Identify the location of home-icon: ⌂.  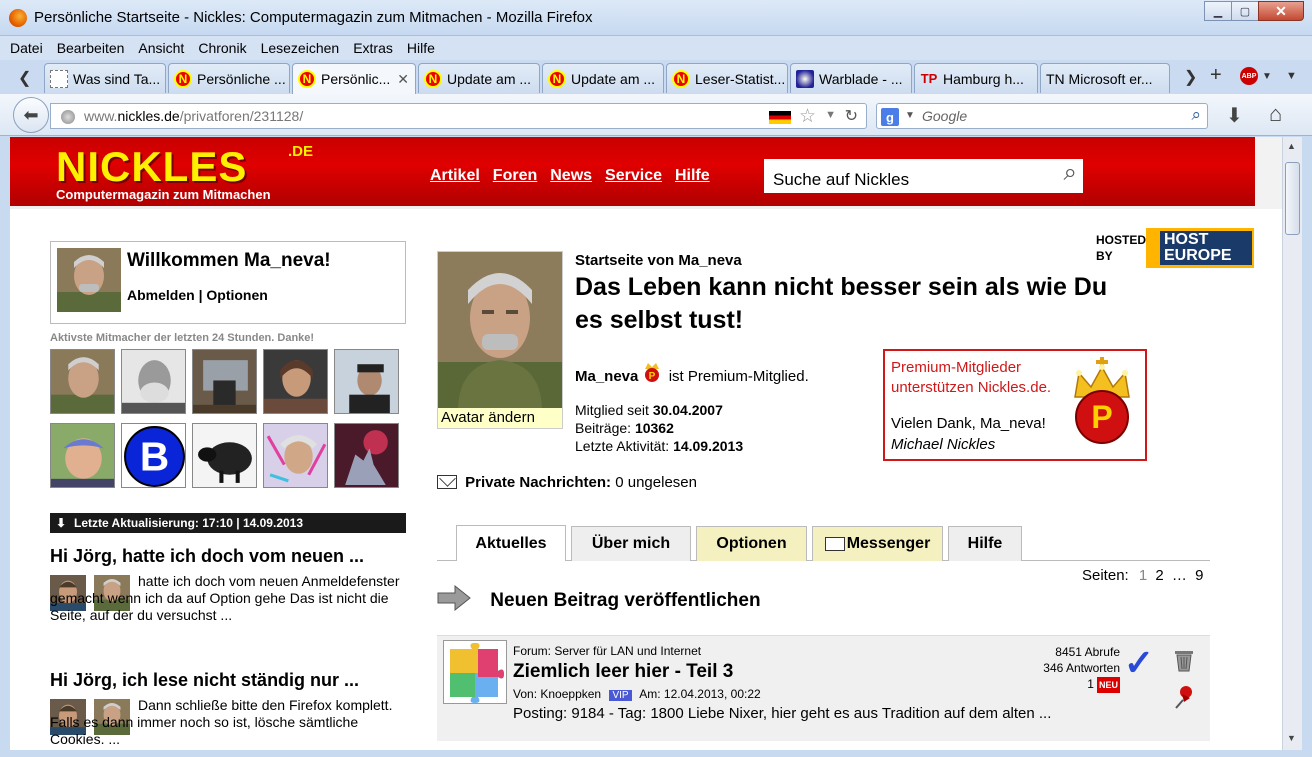
(1275, 114).